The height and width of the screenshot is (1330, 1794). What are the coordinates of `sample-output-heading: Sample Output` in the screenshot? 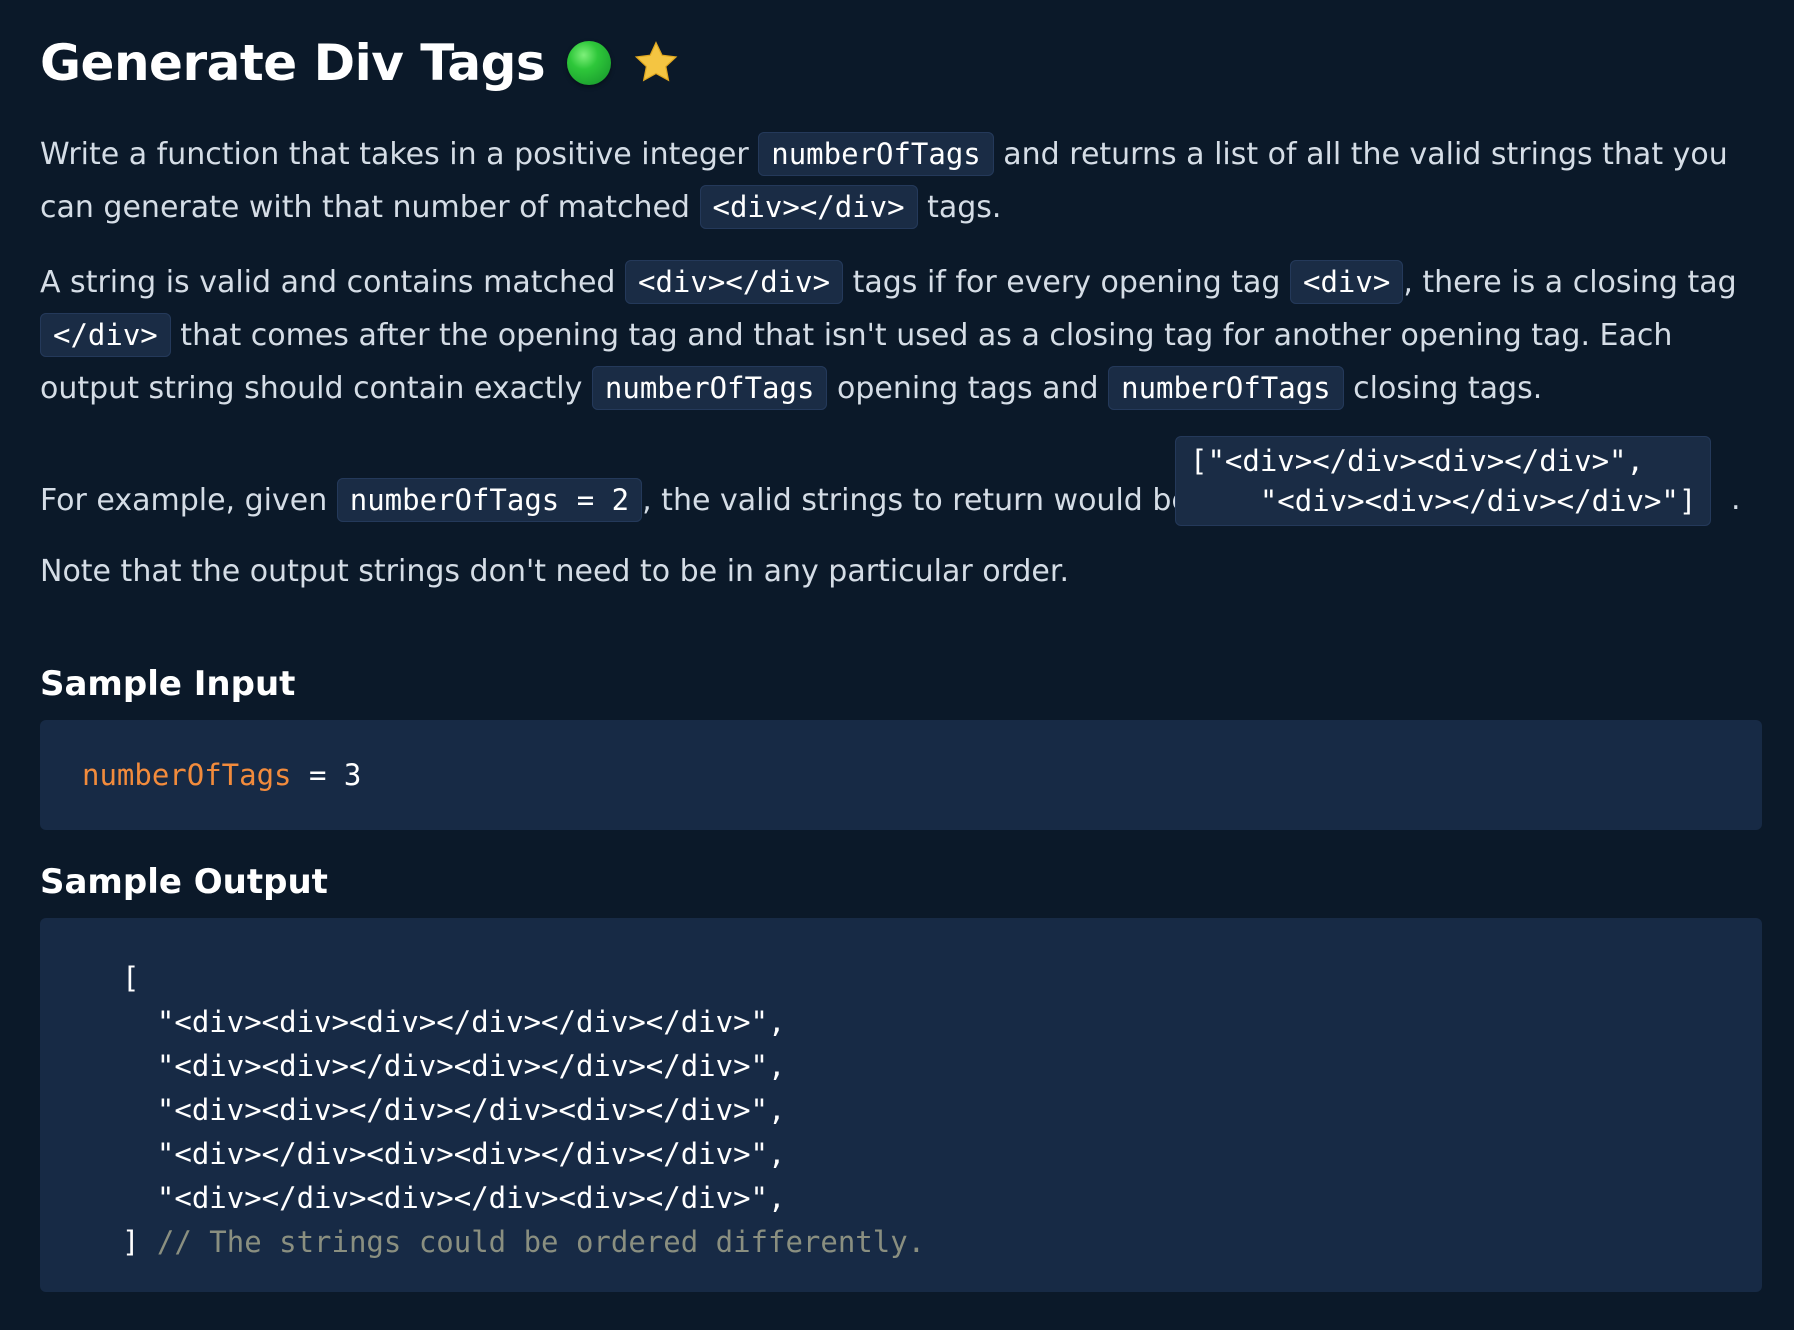 It's located at (184, 882).